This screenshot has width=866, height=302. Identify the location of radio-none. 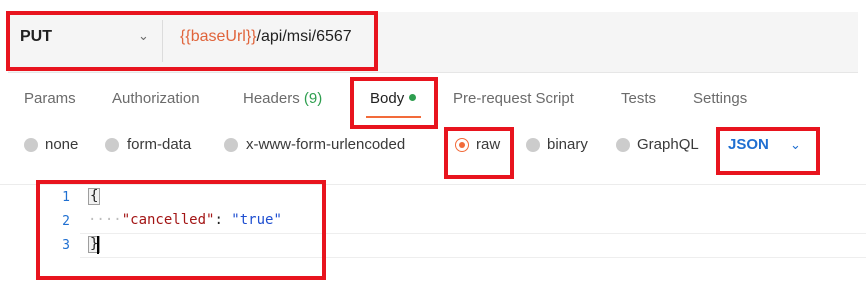
(31, 145).